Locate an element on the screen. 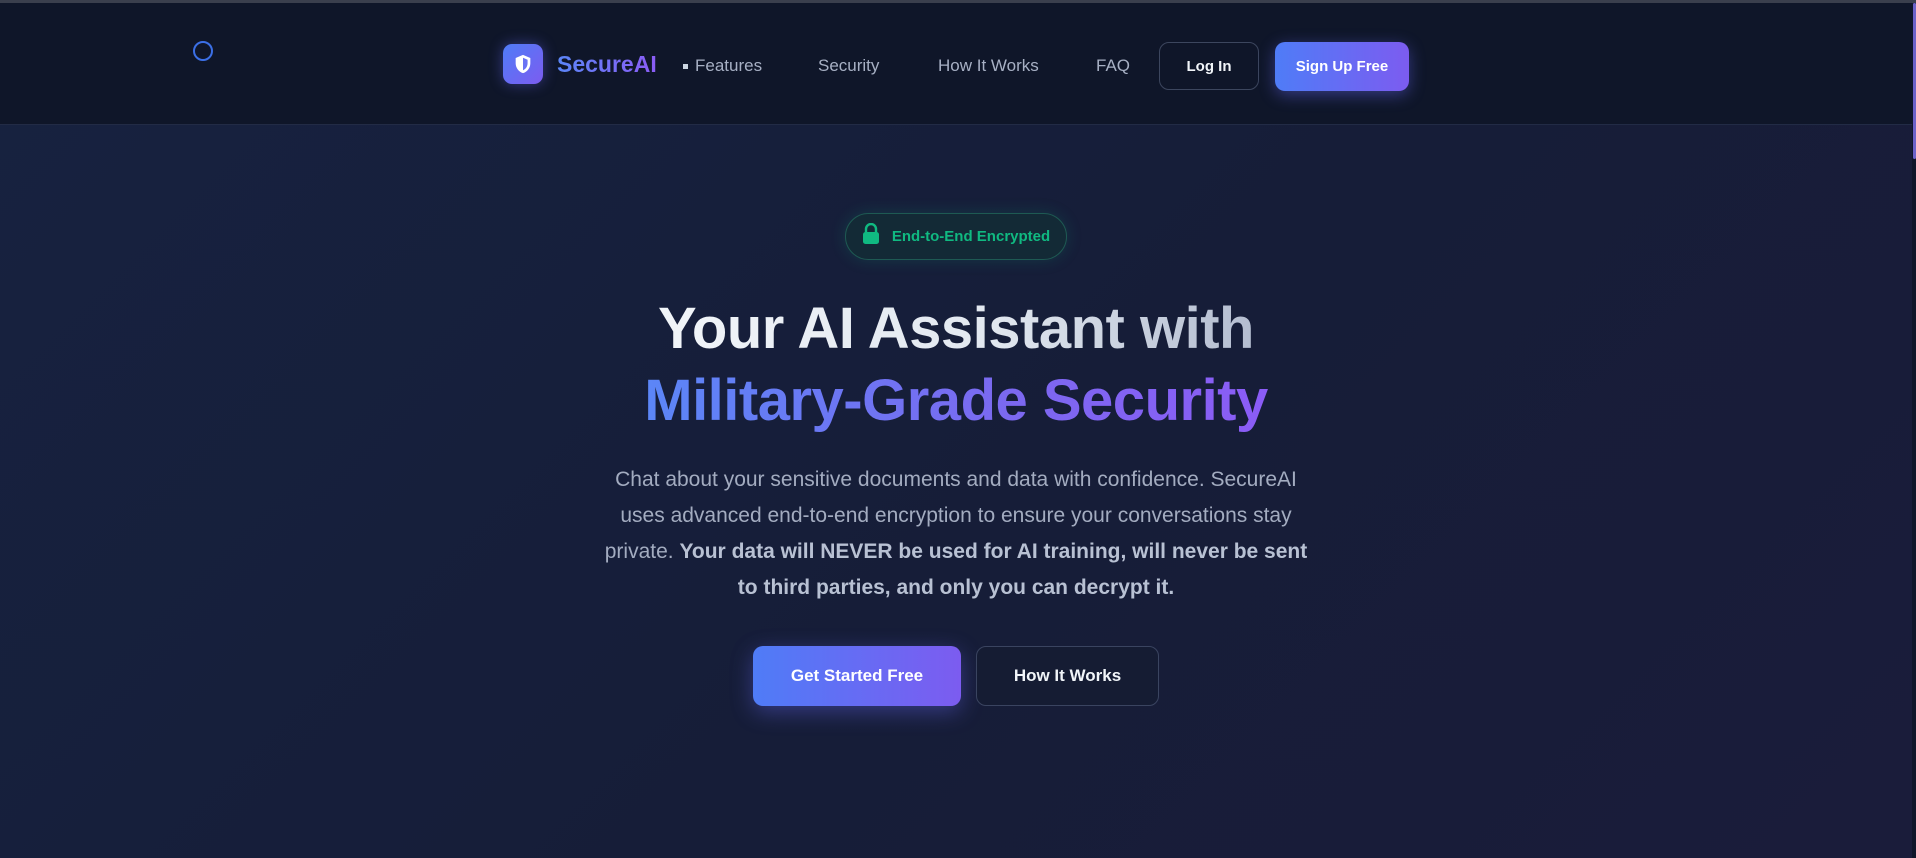 This screenshot has width=1916, height=858. hero-title-line-1: Your AI Assistant with is located at coordinates (956, 328).